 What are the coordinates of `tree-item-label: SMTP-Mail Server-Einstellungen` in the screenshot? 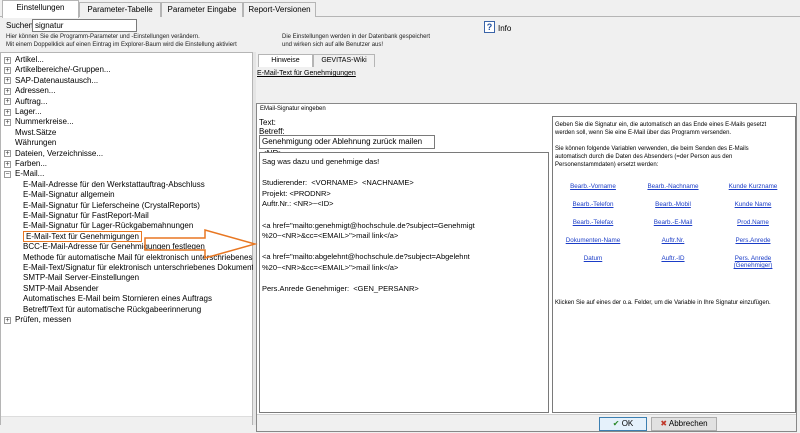 It's located at (81, 278).